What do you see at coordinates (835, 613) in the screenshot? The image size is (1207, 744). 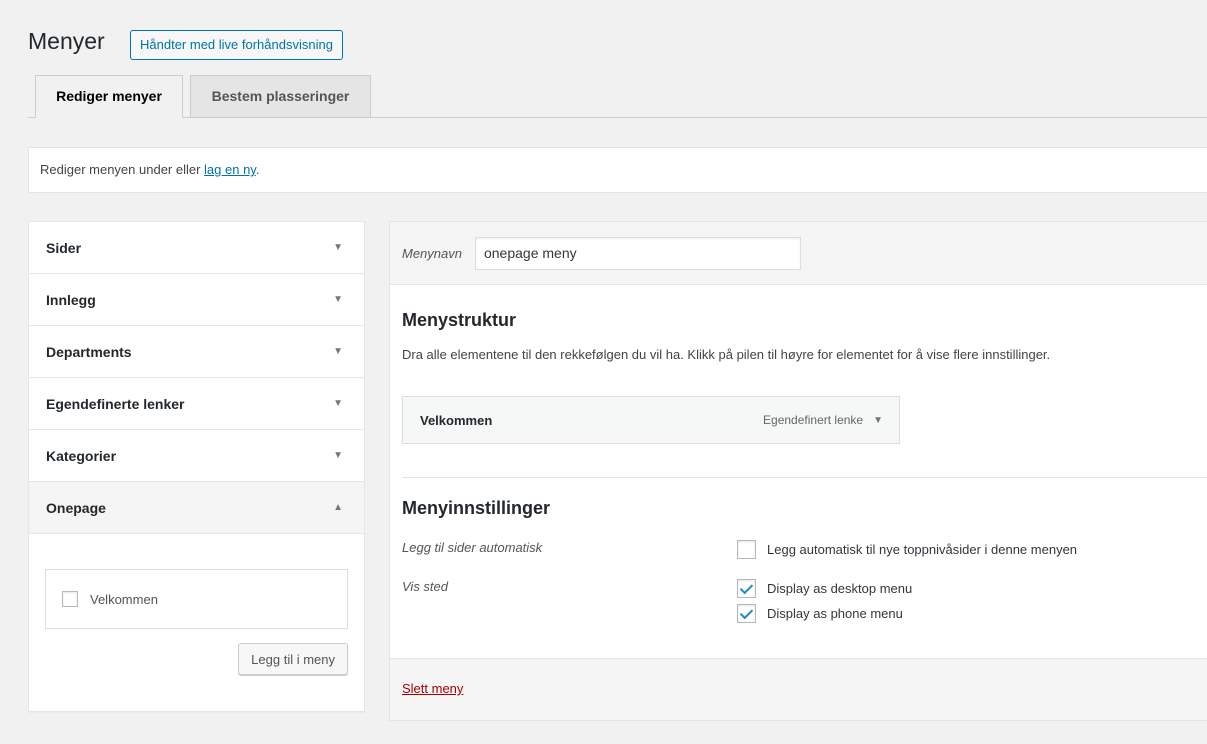 I see `phone-menu-label: Display as phone menu` at bounding box center [835, 613].